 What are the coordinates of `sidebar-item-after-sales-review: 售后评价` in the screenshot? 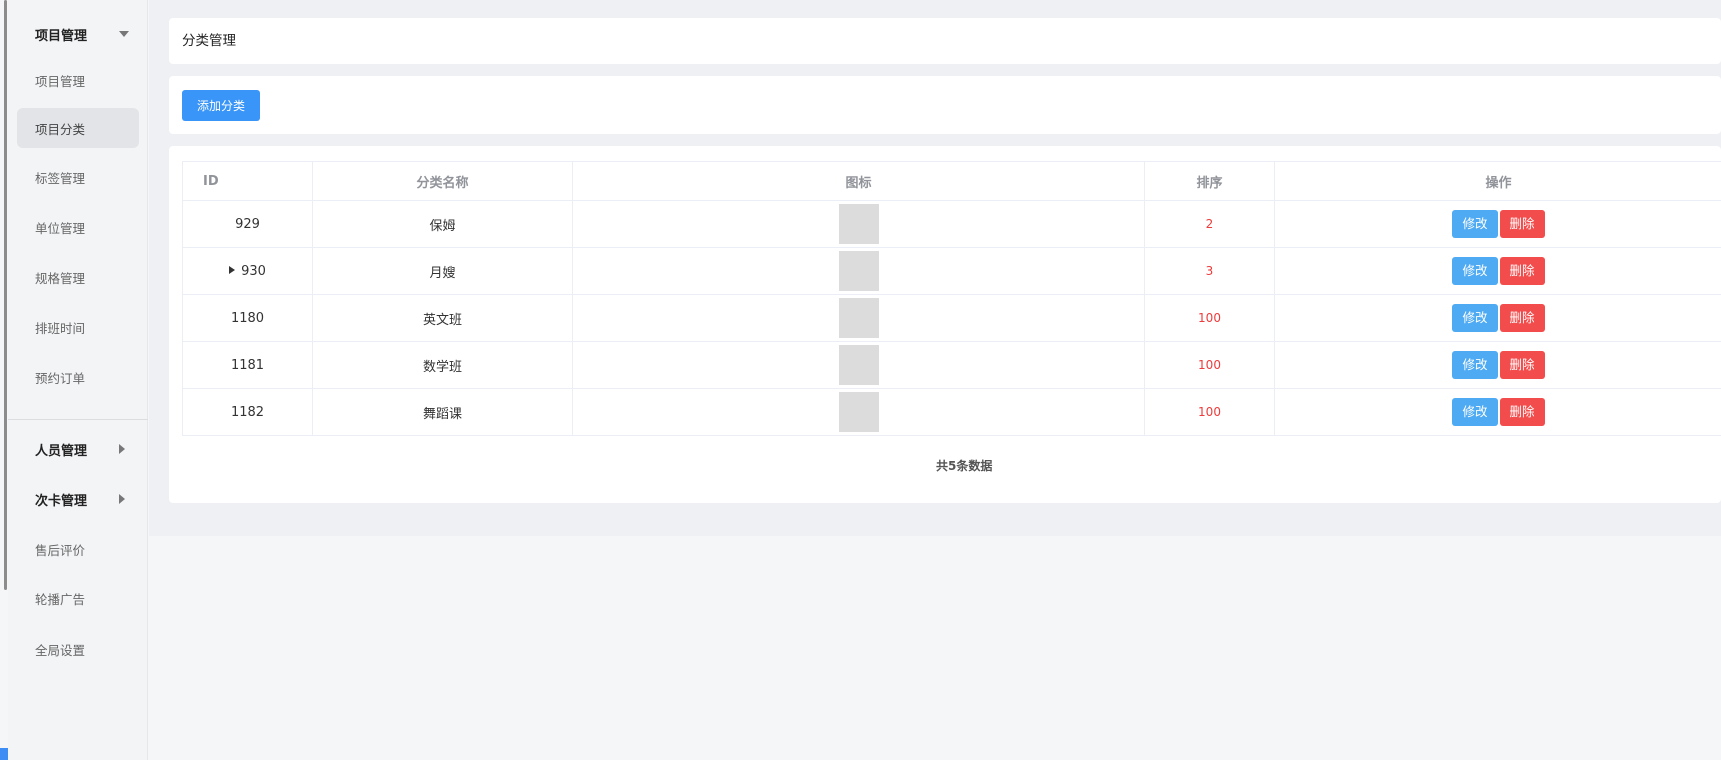 It's located at (78, 549).